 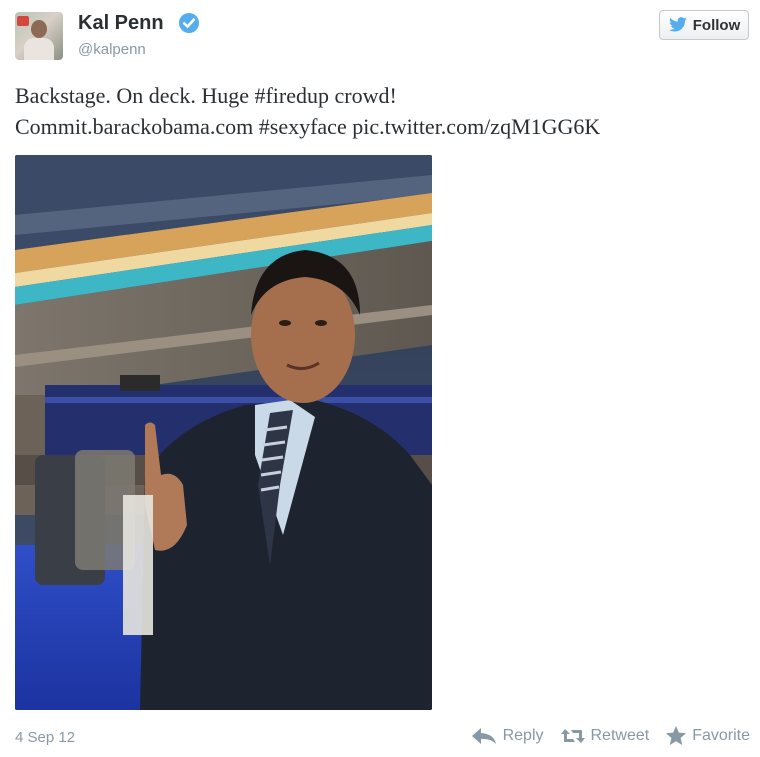 I want to click on reply-arrow-icon, so click(x=483, y=736).